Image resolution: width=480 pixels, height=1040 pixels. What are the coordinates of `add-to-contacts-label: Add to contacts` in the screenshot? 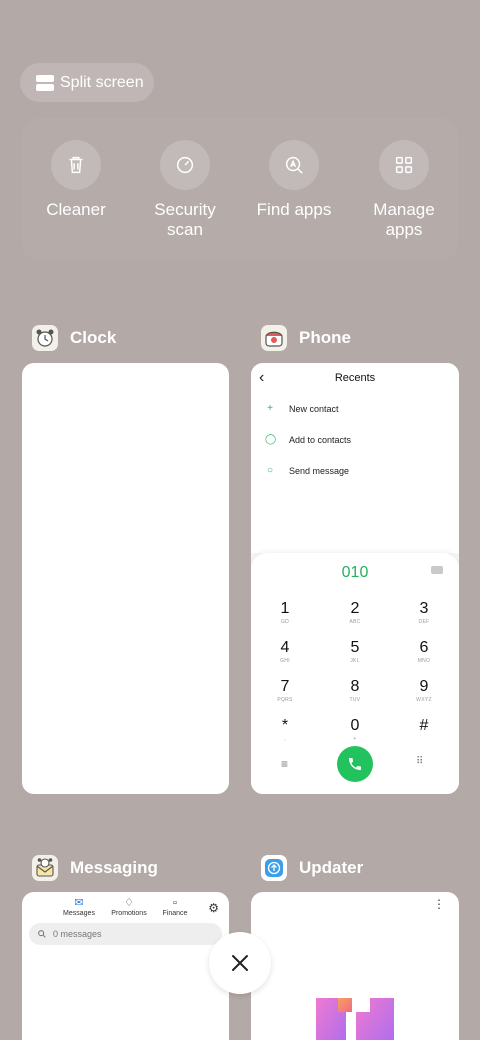 It's located at (320, 439).